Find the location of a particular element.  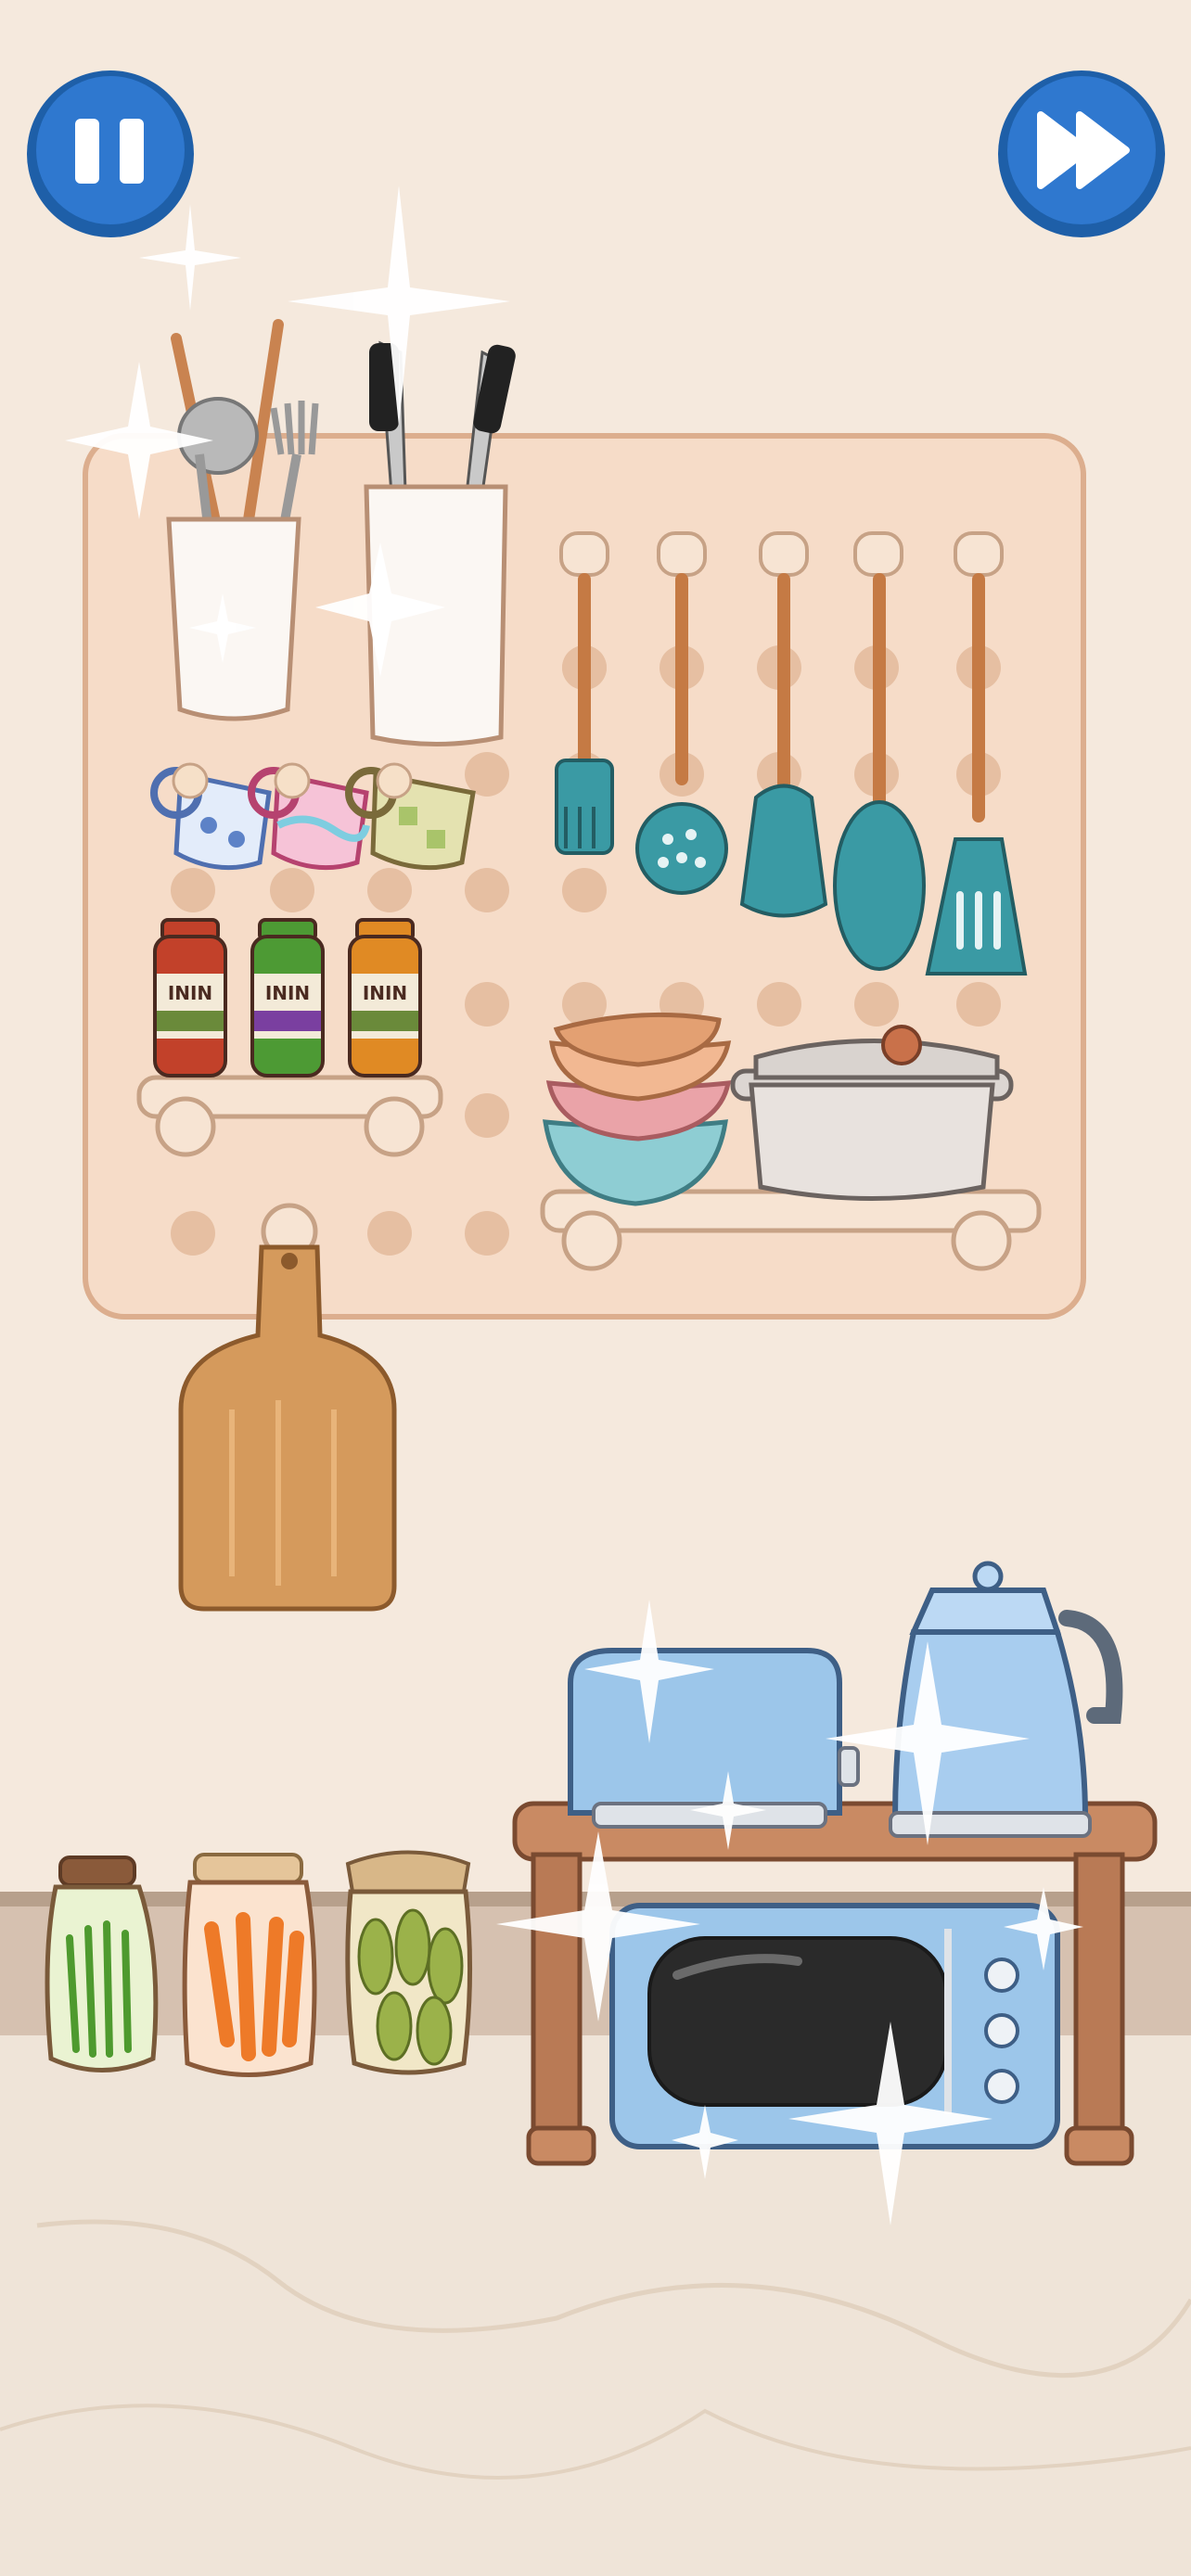

pause-button is located at coordinates (111, 154).